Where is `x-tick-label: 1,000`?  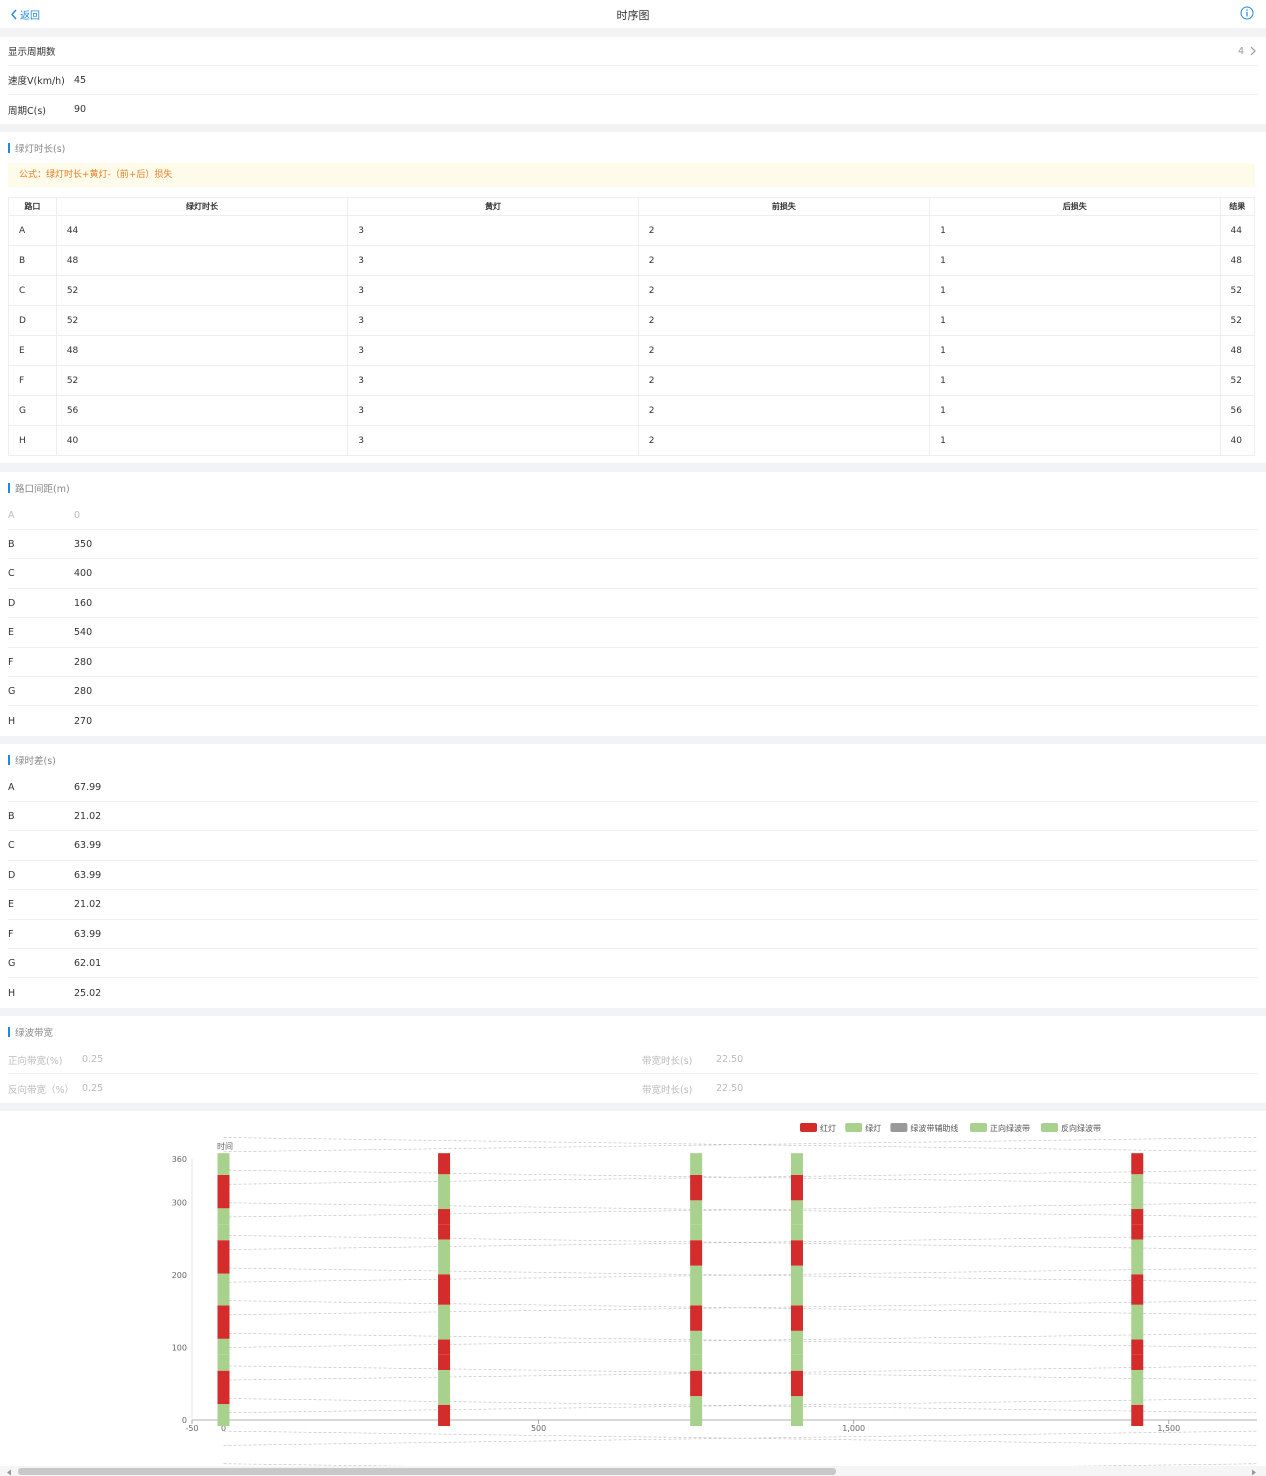
x-tick-label: 1,000 is located at coordinates (853, 1428).